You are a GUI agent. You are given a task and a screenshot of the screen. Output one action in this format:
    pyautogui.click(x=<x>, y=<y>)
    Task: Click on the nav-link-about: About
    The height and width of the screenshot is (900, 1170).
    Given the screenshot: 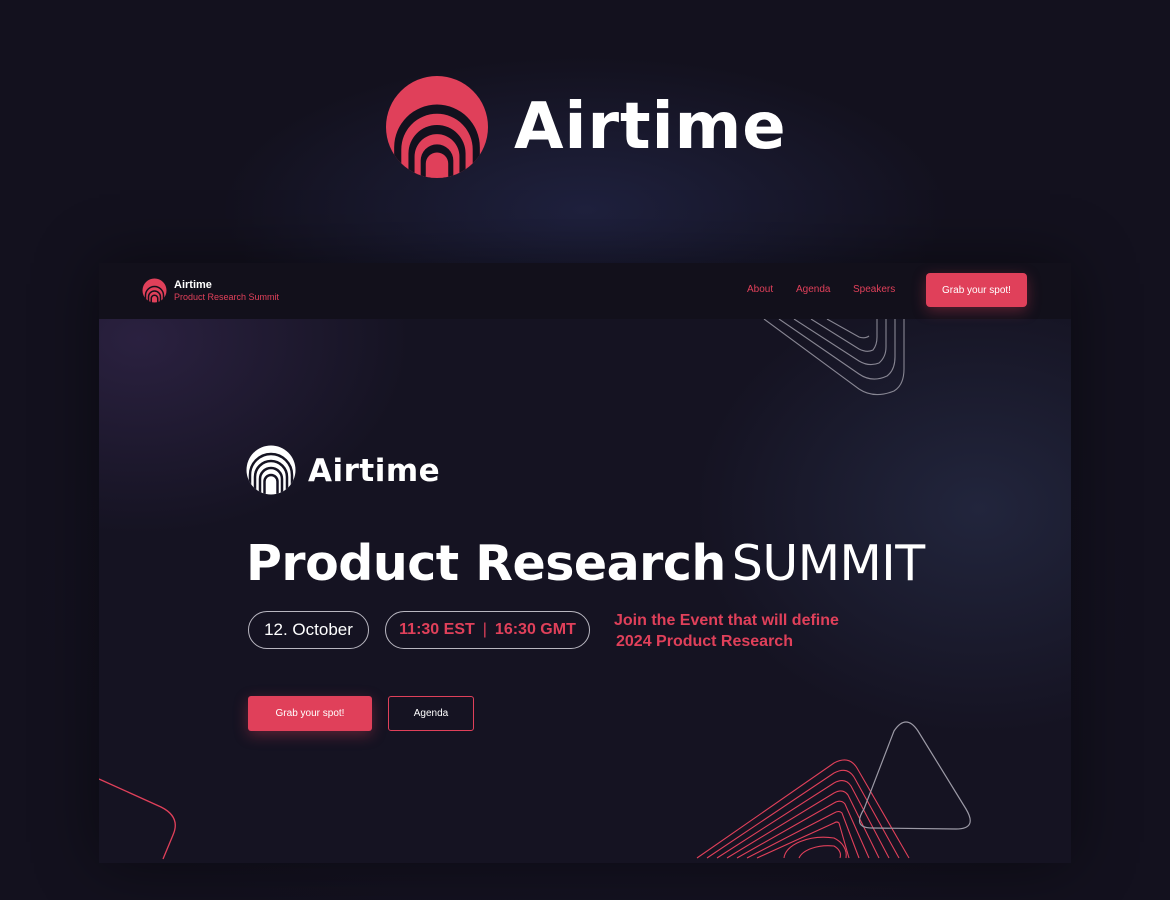 What is the action you would take?
    pyautogui.click(x=760, y=289)
    